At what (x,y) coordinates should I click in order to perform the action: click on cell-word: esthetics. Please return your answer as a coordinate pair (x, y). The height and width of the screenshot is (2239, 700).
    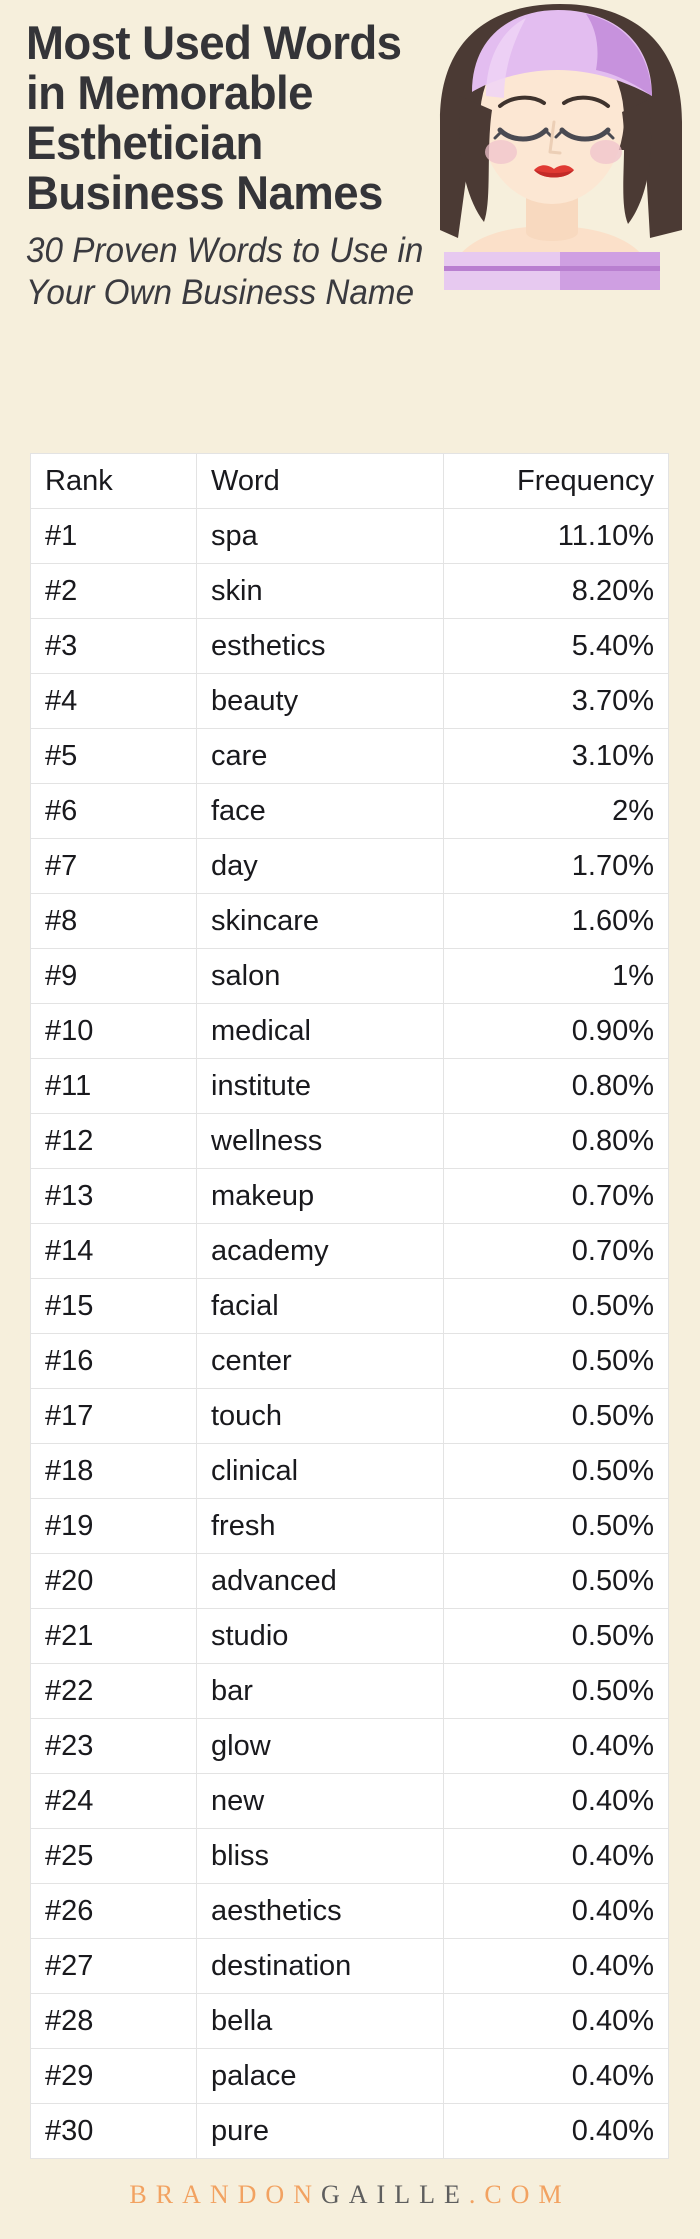
    Looking at the image, I should click on (320, 646).